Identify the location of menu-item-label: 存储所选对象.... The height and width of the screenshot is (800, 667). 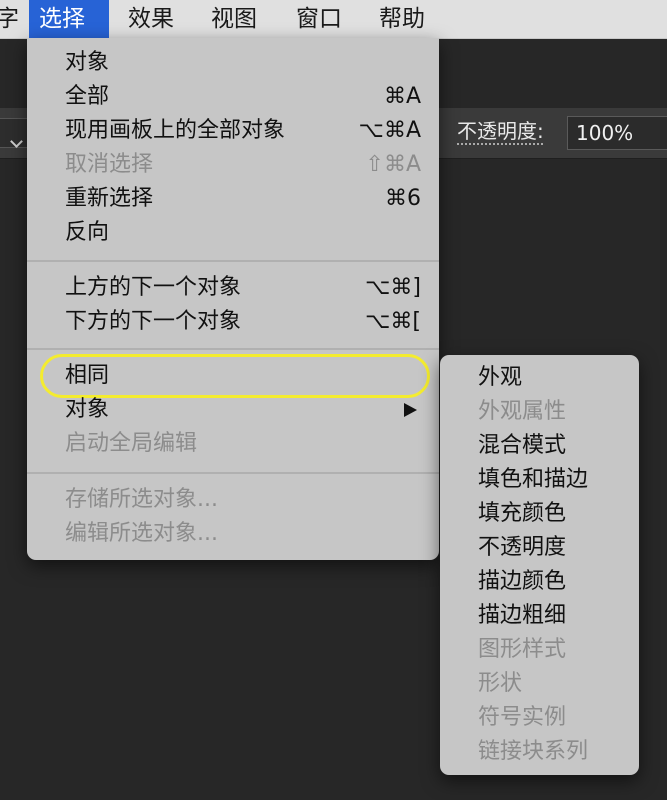
(141, 499).